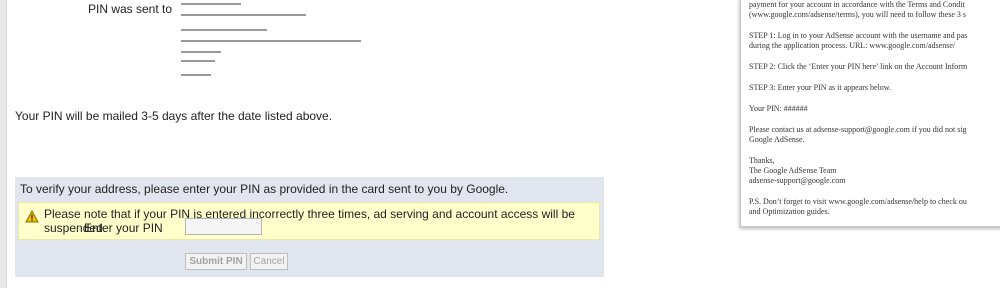  I want to click on warning-icon, so click(32, 216).